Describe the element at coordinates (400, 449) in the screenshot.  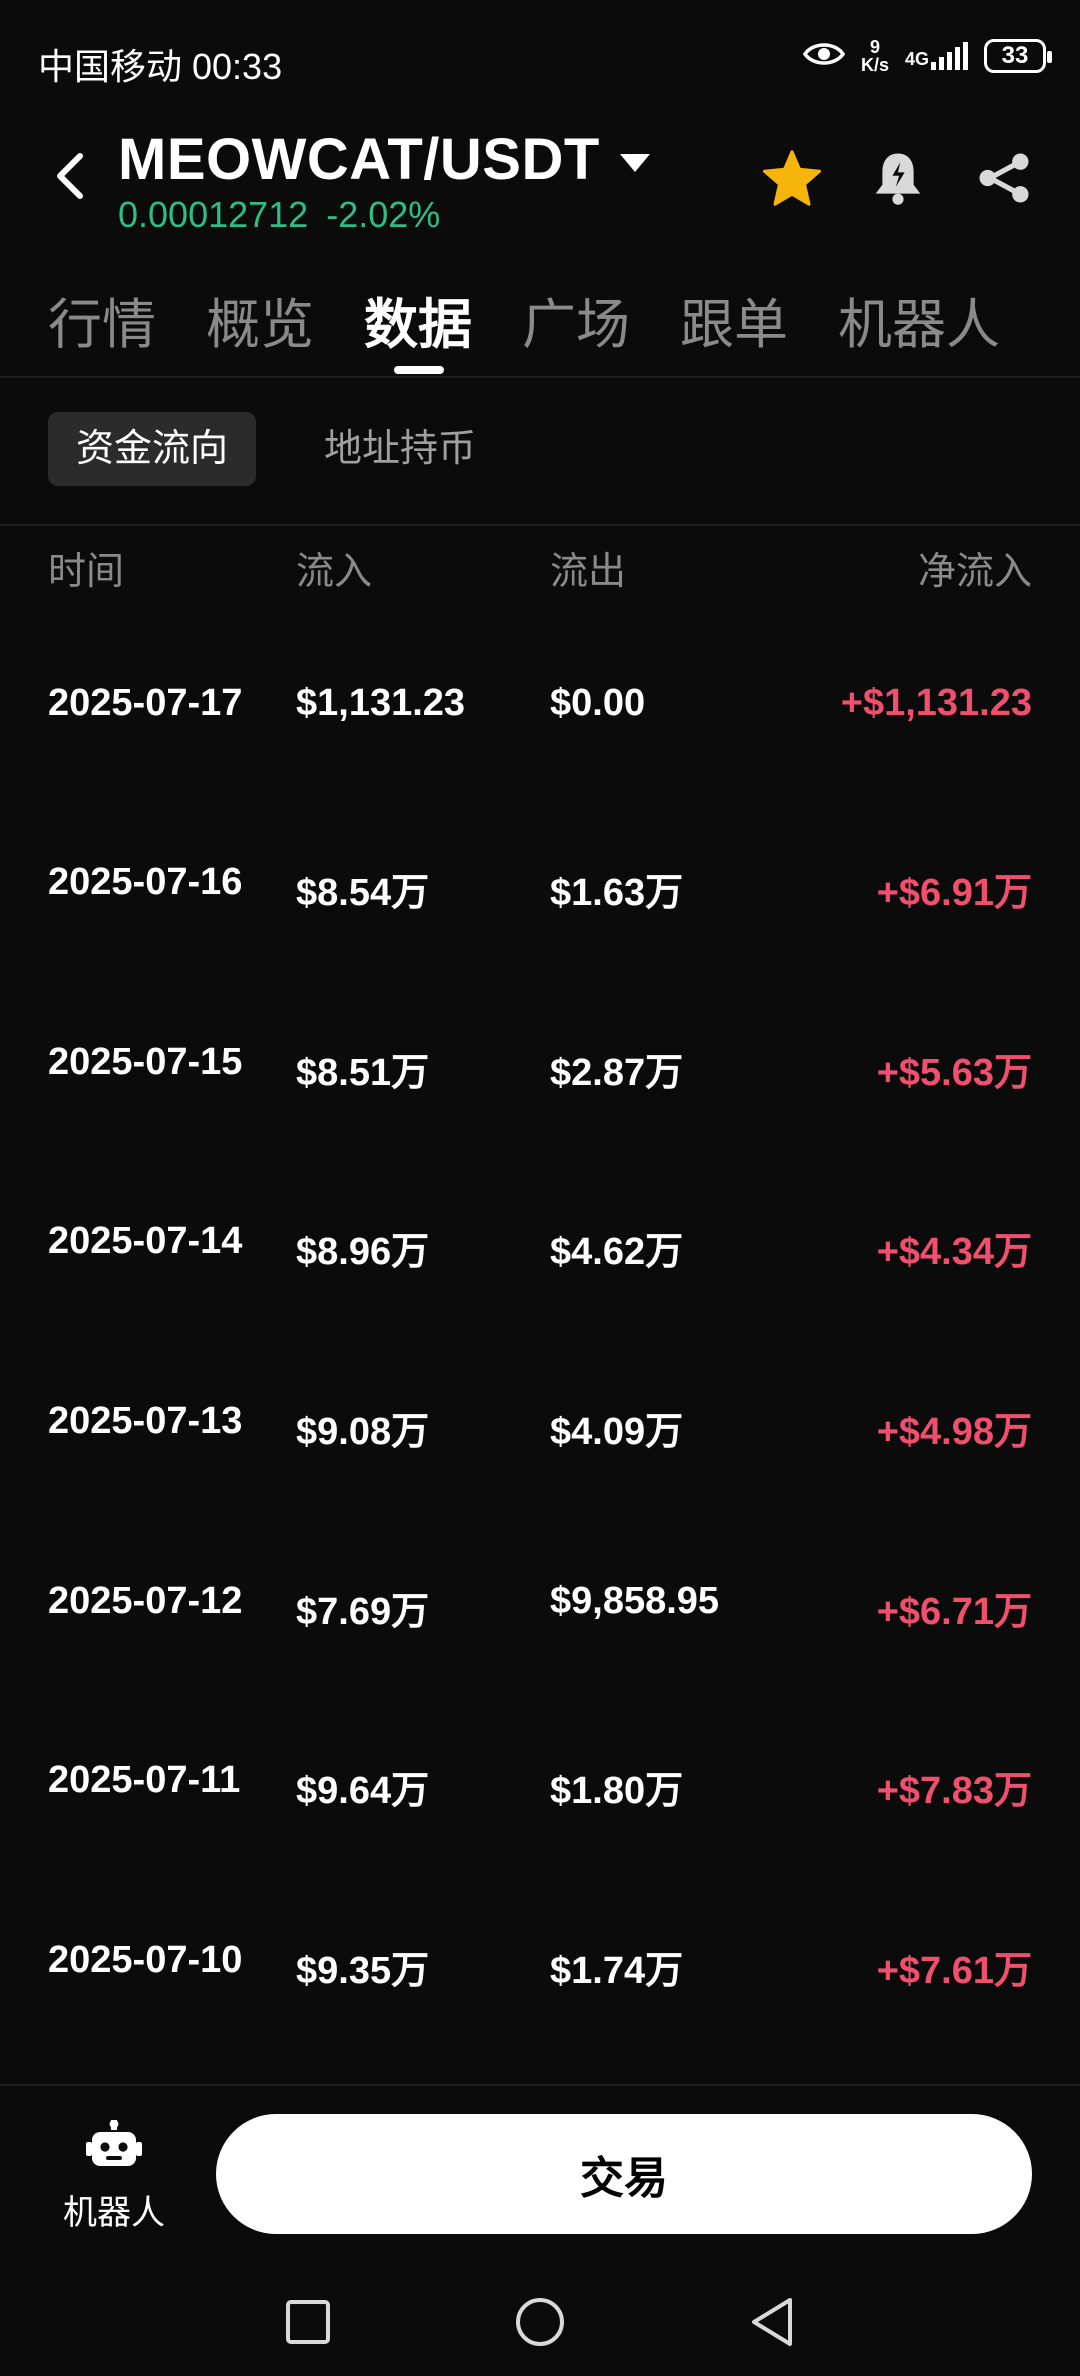
I see `subtab-address-holdings: 地址持币` at that location.